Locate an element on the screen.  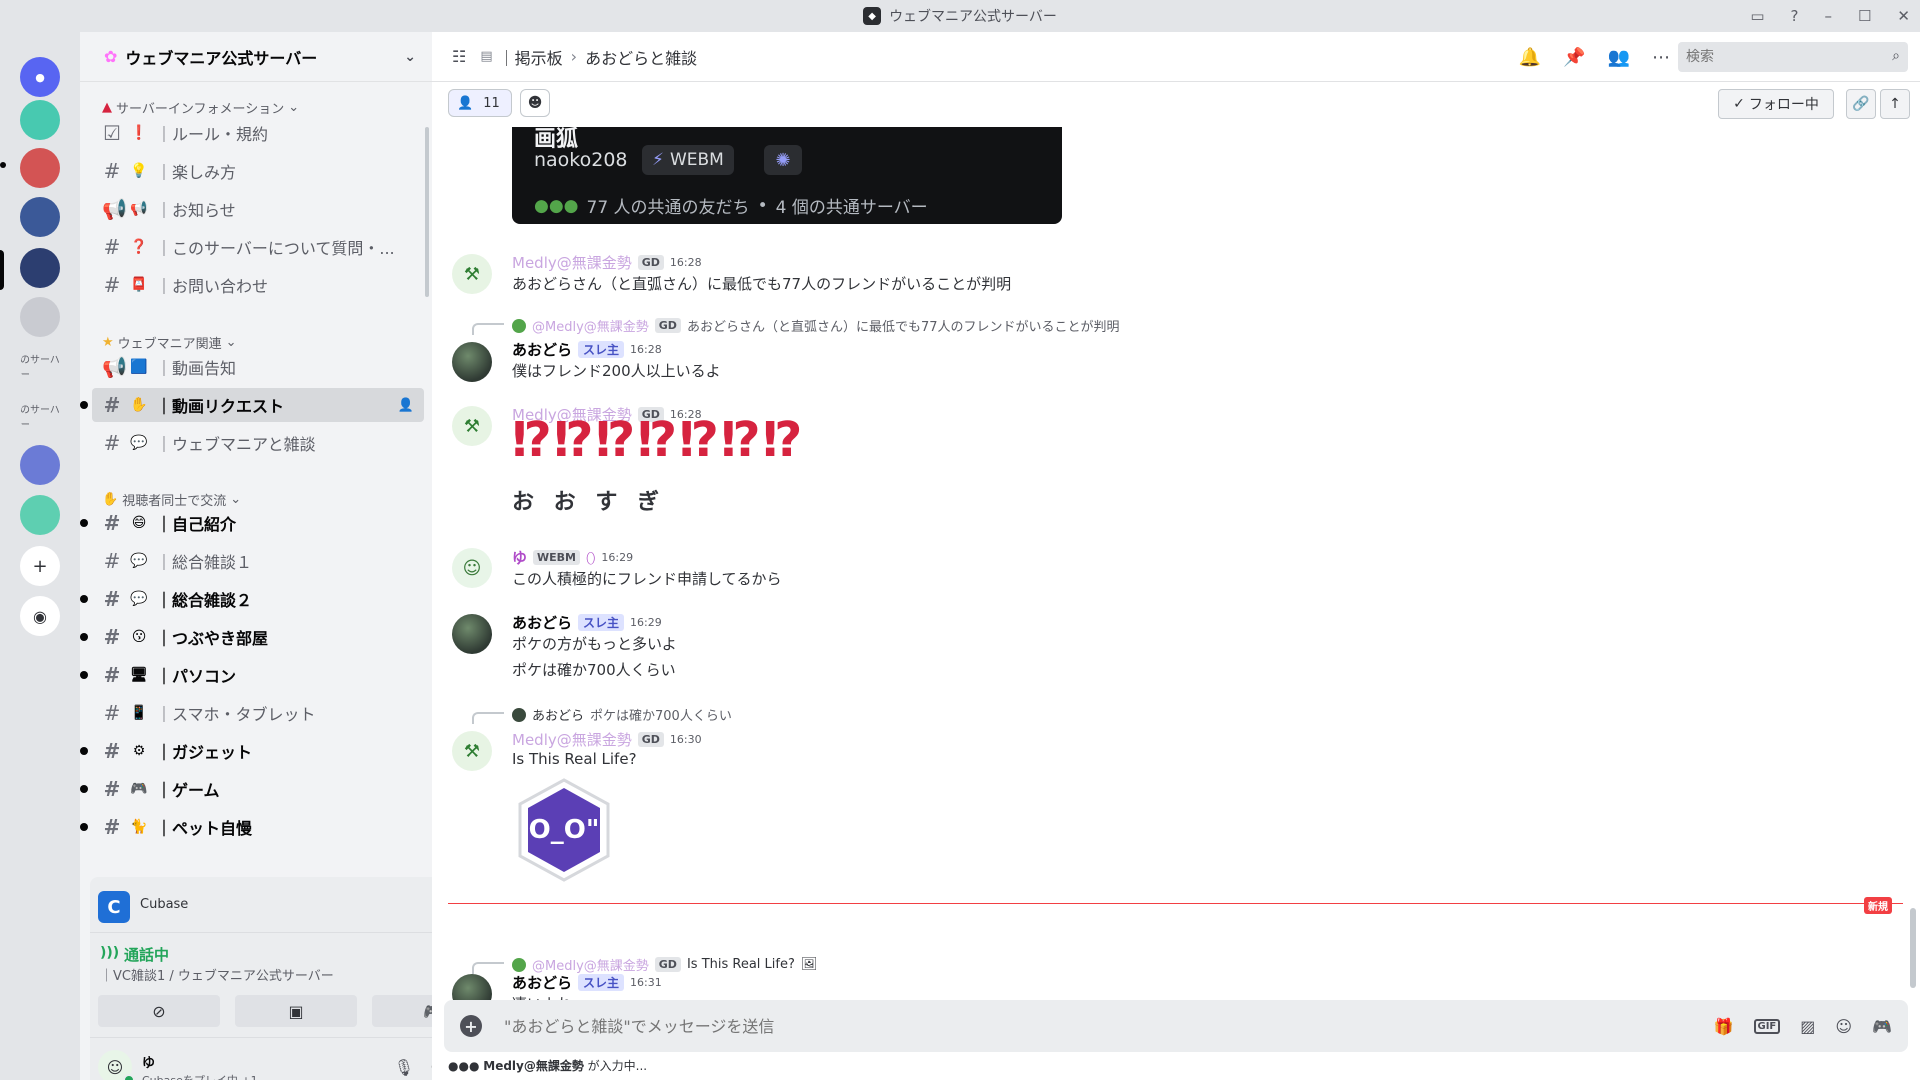
channel-pc: # 🖥 ｜パソコン is located at coordinates (252, 675).